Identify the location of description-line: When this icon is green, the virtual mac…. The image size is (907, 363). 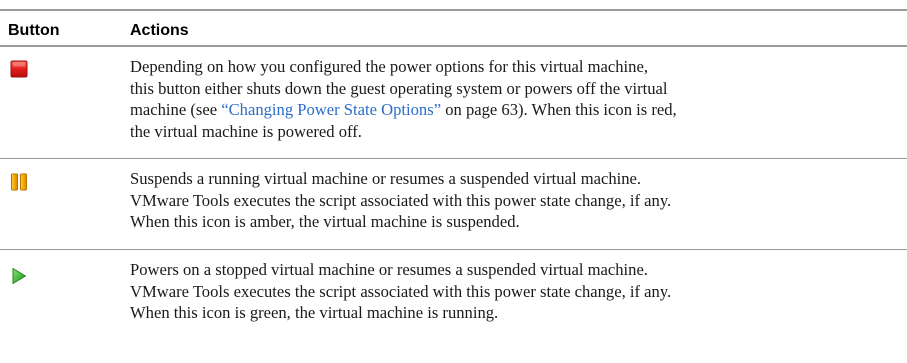
(314, 312).